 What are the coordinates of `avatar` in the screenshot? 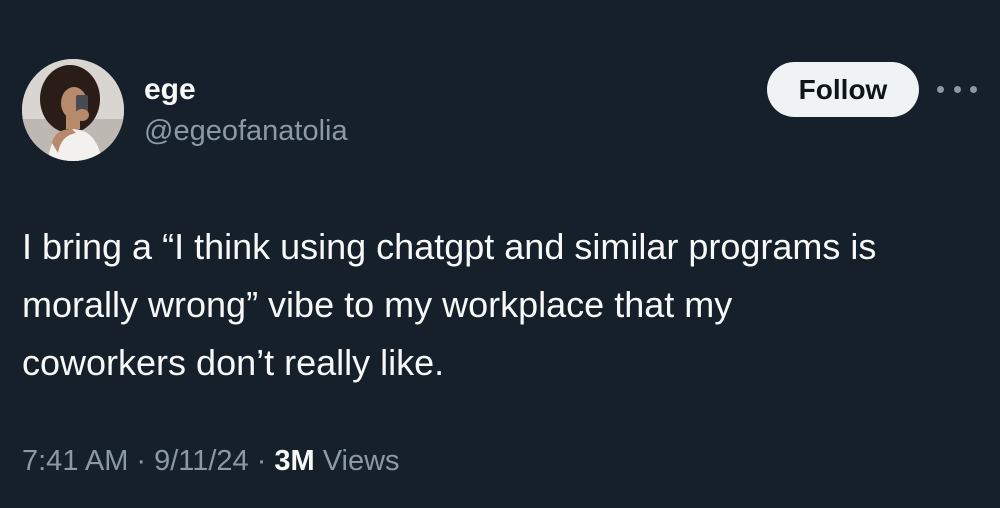 It's located at (73, 110).